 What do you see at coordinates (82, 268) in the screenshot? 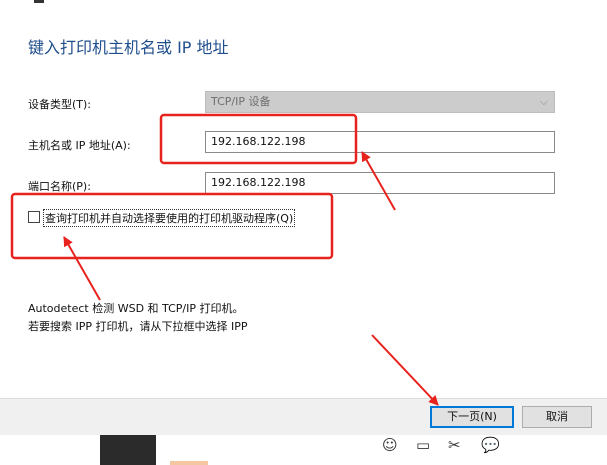
I see `checkbox-arrow` at bounding box center [82, 268].